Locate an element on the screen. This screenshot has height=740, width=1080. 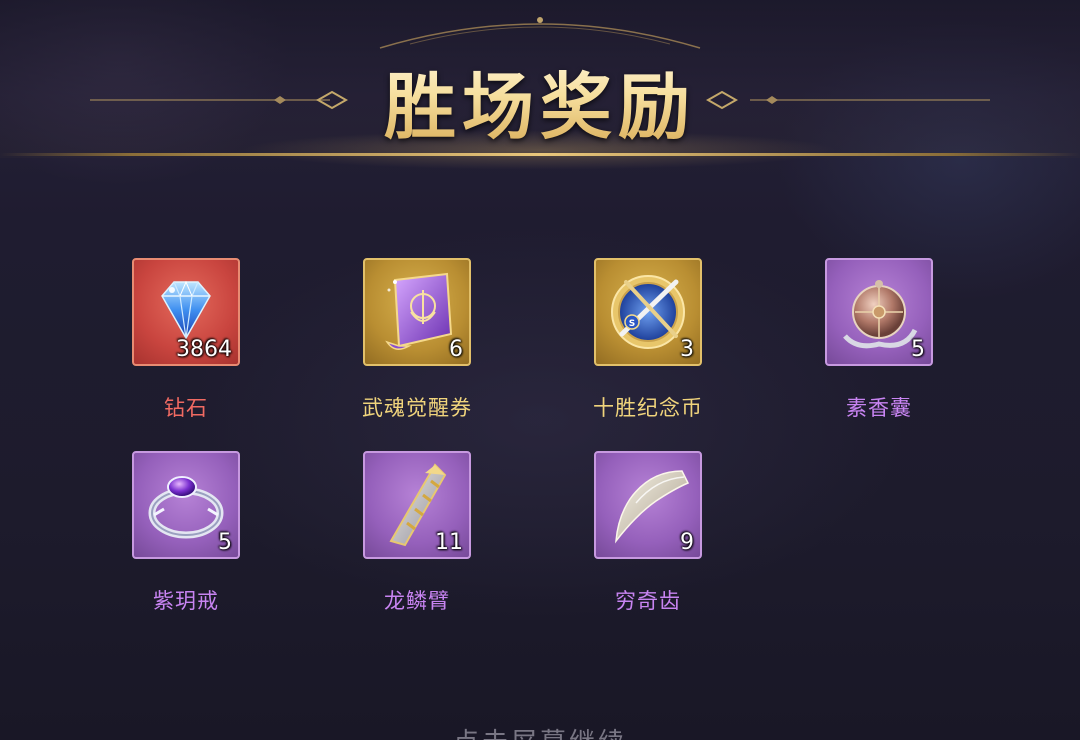
reward-name: 紫玥戒 is located at coordinates (186, 601).